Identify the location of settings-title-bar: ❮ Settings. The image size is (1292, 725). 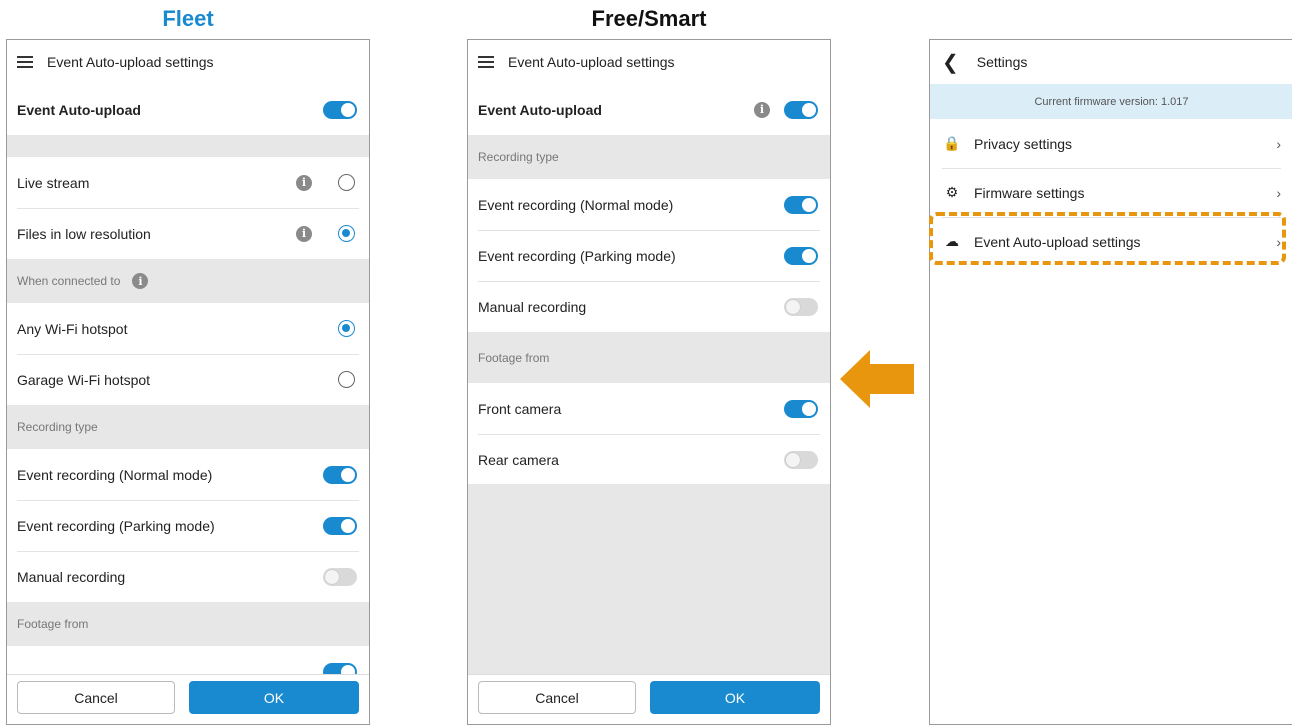
(1111, 62).